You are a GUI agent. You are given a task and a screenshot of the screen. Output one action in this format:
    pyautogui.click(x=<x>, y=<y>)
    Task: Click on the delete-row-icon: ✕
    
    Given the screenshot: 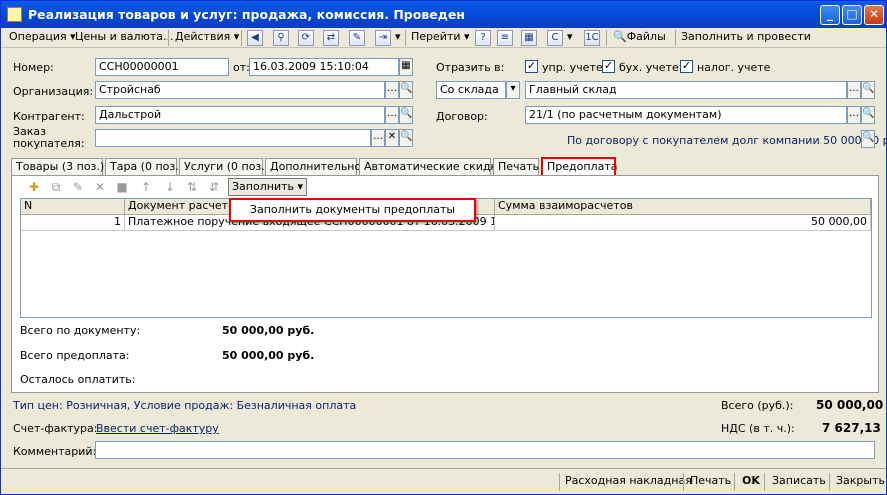 What is the action you would take?
    pyautogui.click(x=100, y=187)
    